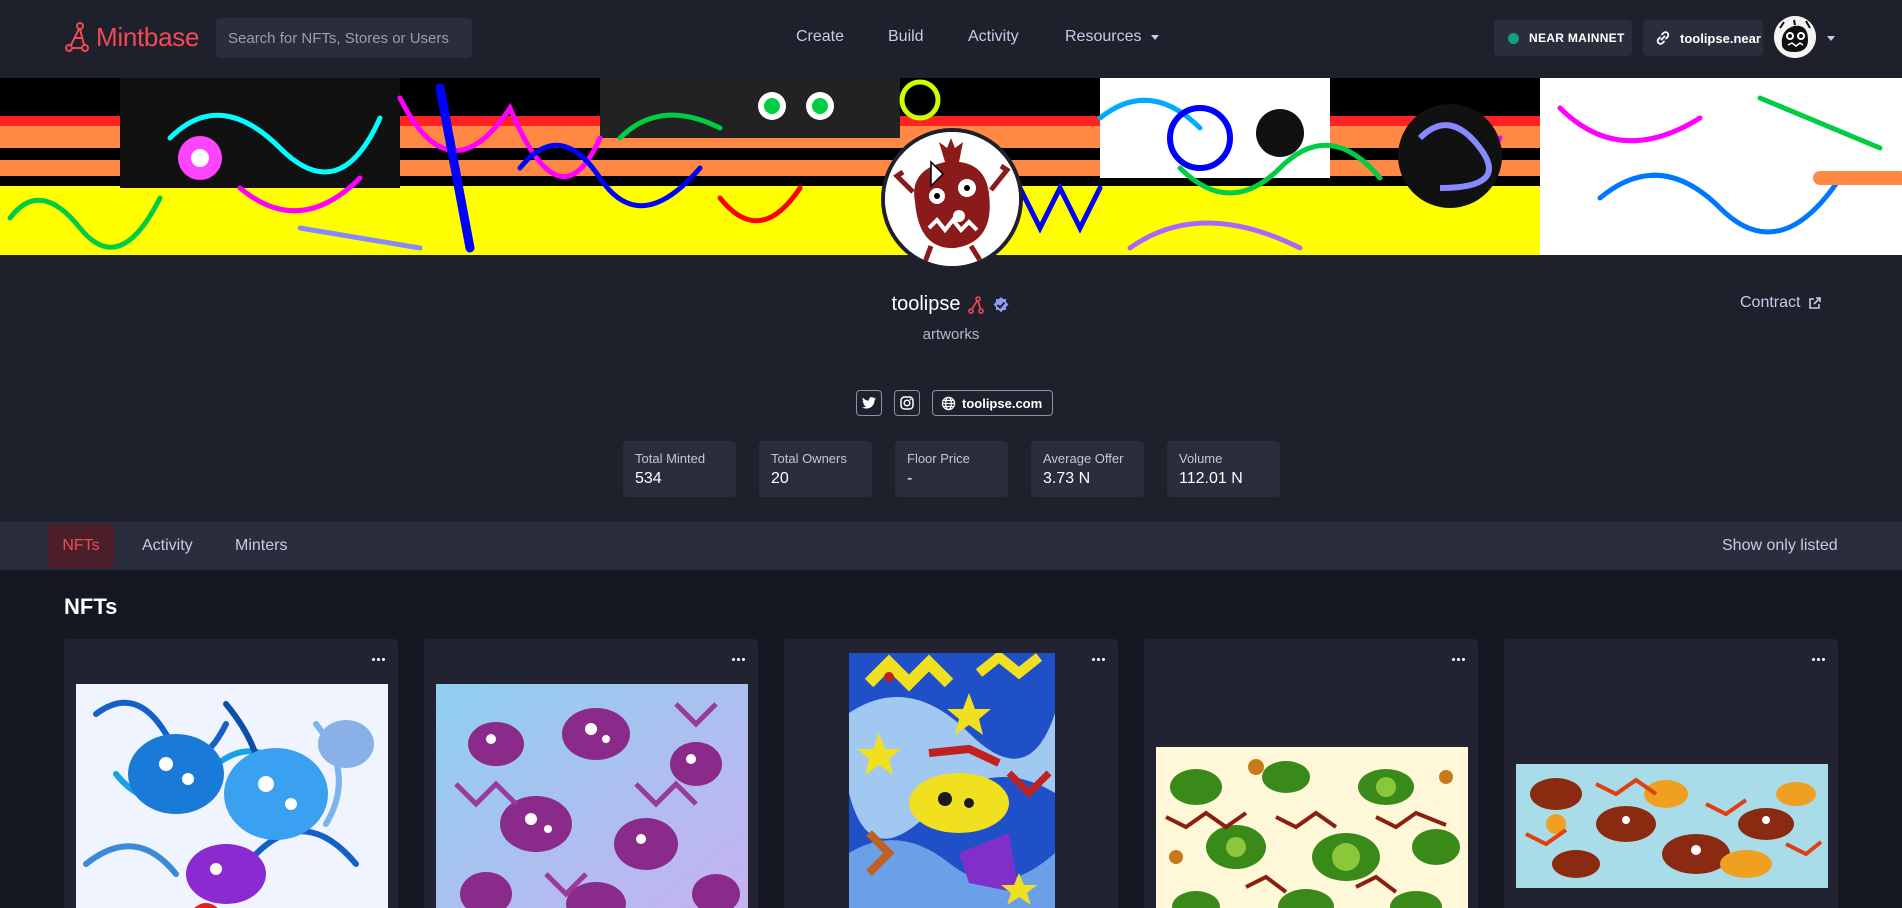 Image resolution: width=1902 pixels, height=908 pixels. Describe the element at coordinates (1831, 38) in the screenshot. I see `avatar-chevron-down-icon` at that location.